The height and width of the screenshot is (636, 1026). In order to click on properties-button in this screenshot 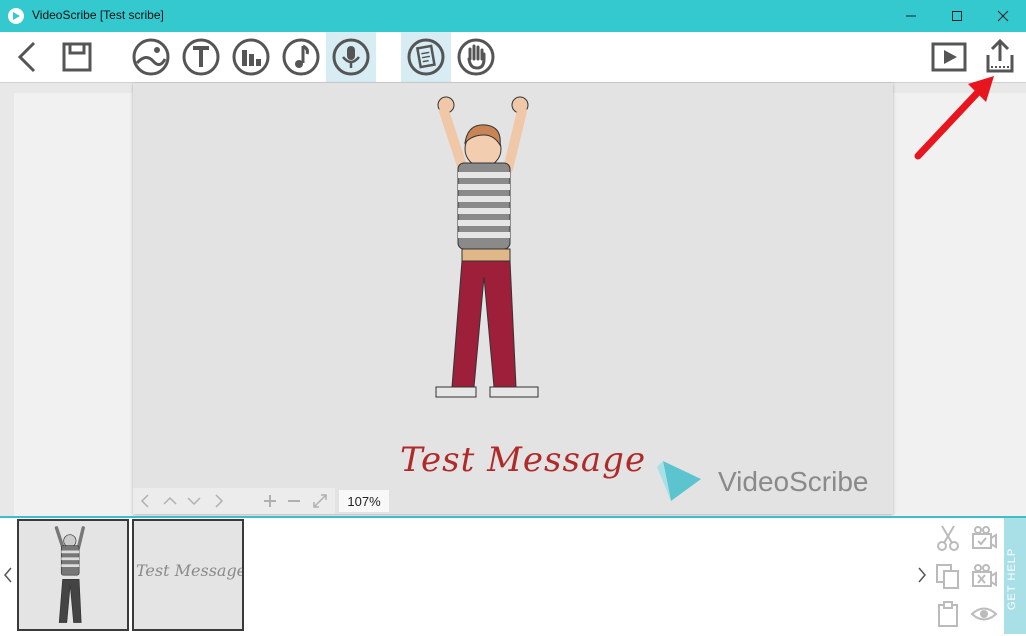, I will do `click(426, 57)`.